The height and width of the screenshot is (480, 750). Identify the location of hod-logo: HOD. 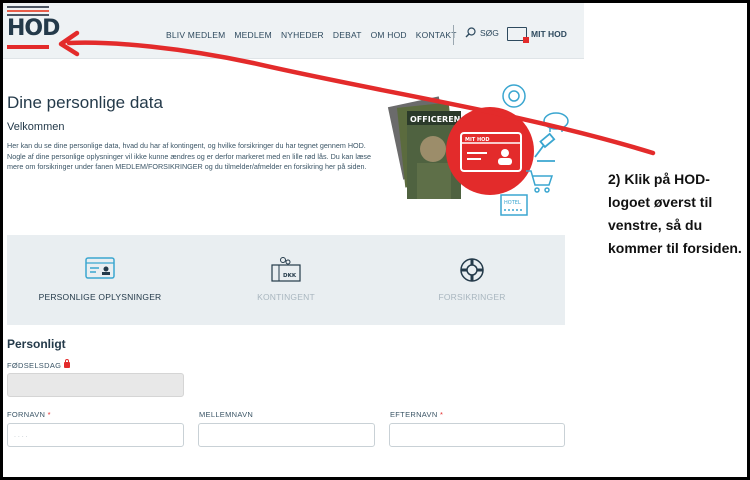
(33, 28).